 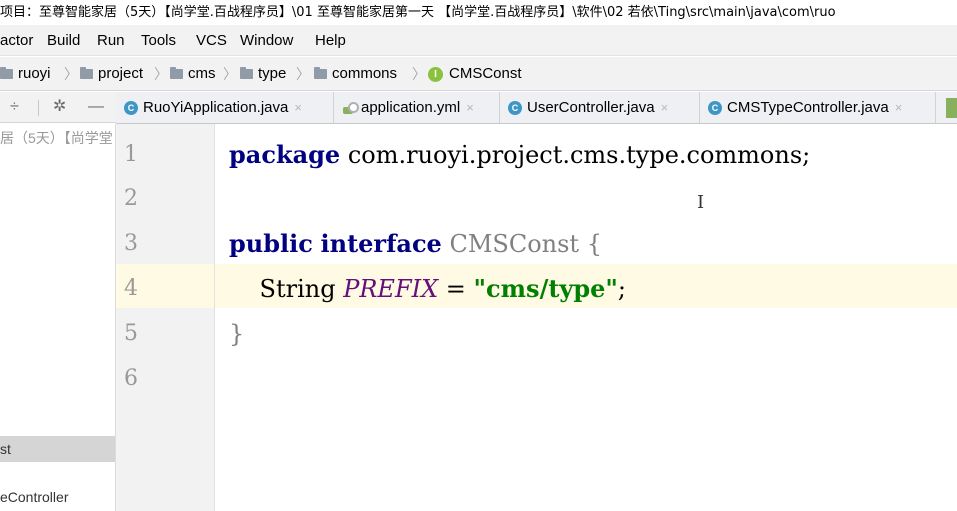 I want to click on tab-label: UserController.java, so click(x=591, y=107).